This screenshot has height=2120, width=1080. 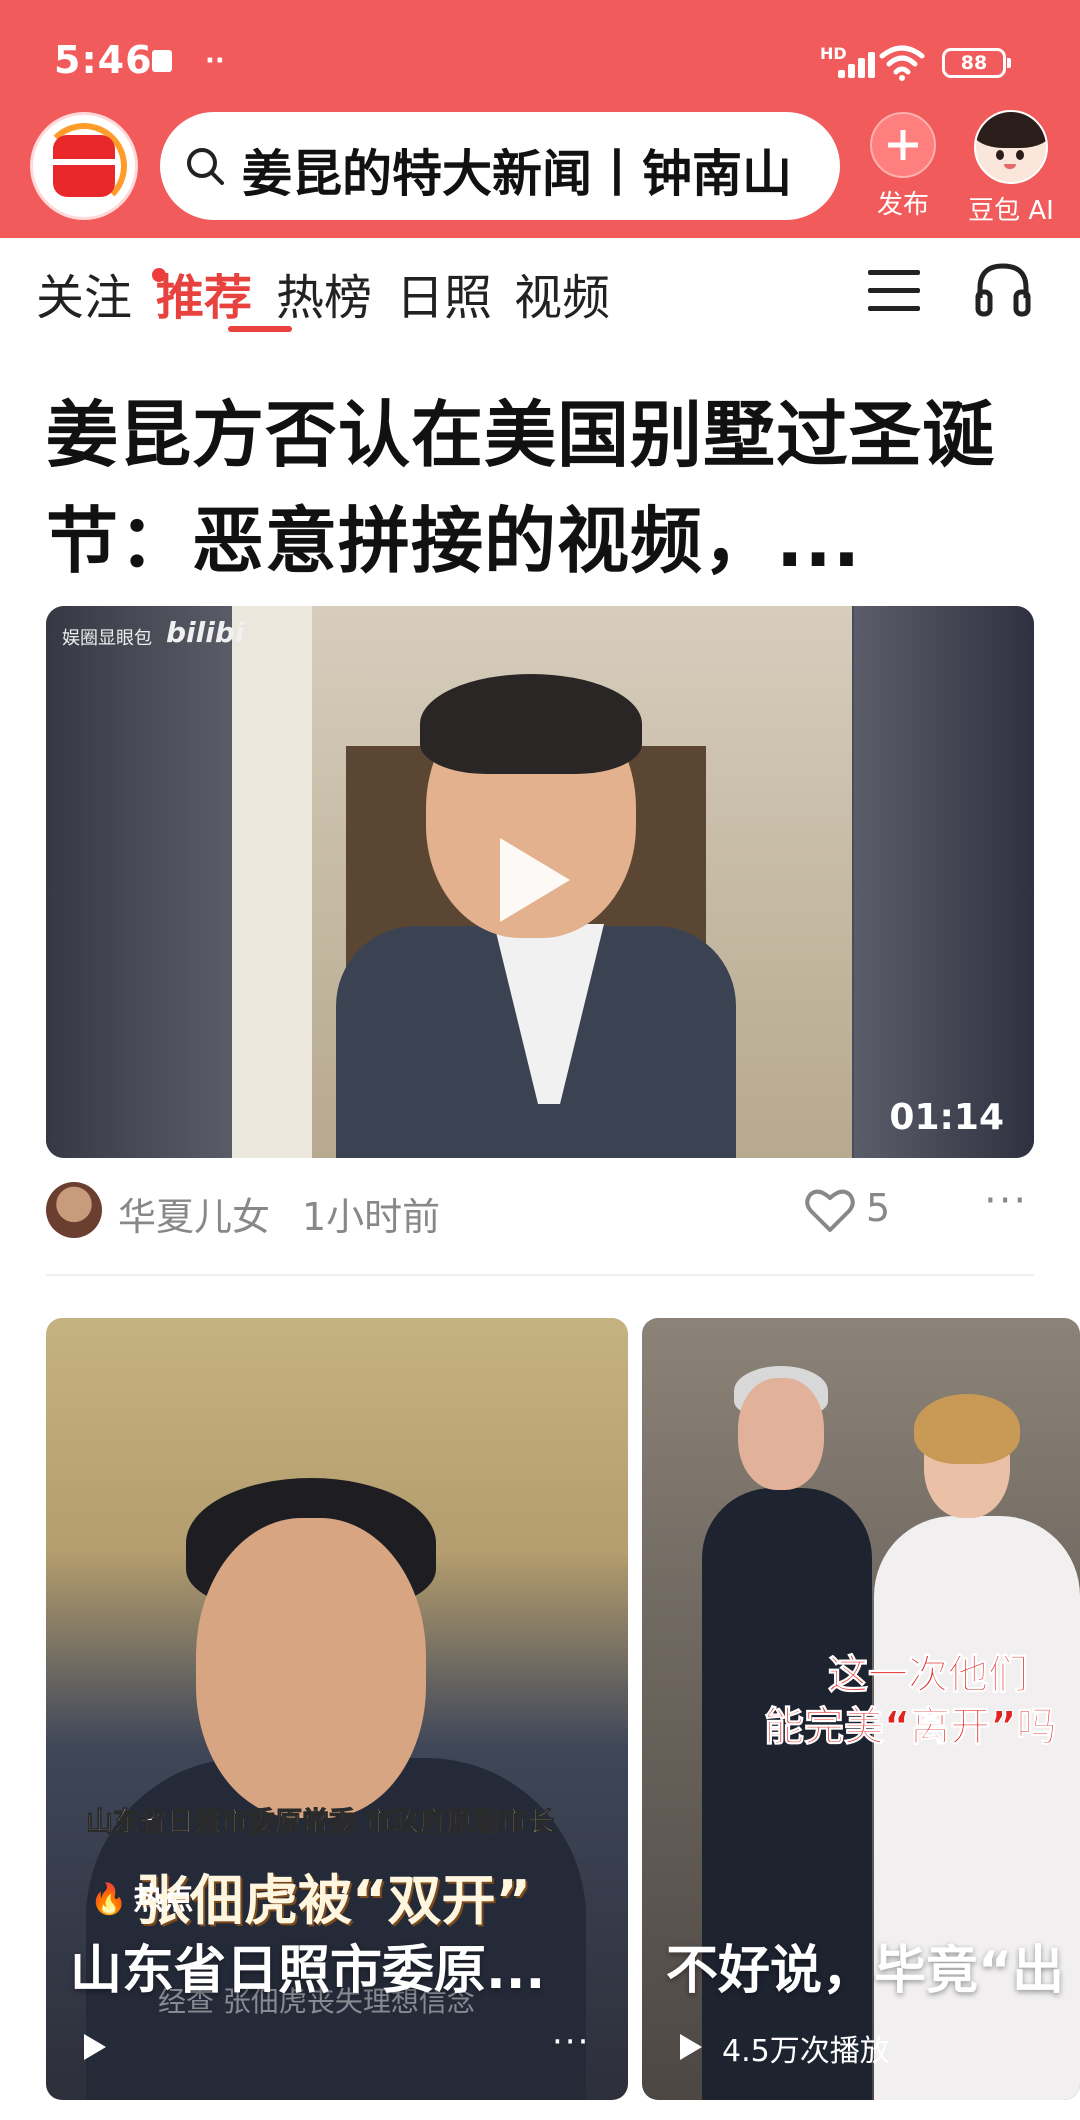 What do you see at coordinates (84, 293) in the screenshot?
I see `tab-follow: 关注` at bounding box center [84, 293].